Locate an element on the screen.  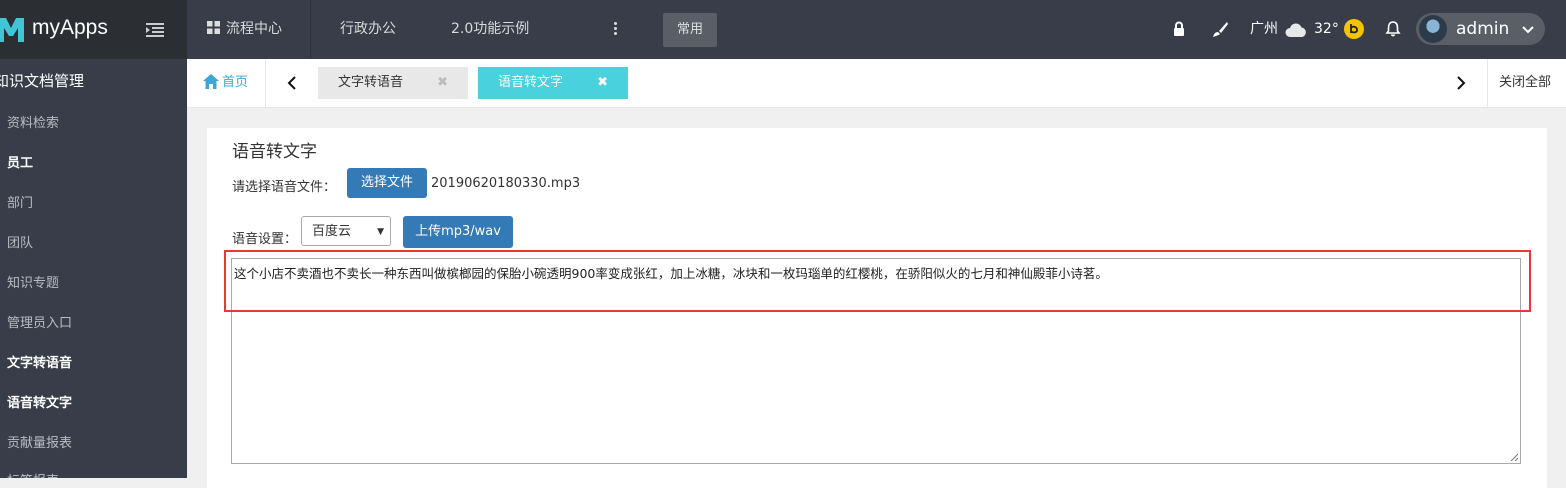
common-button: 常用 is located at coordinates (690, 30).